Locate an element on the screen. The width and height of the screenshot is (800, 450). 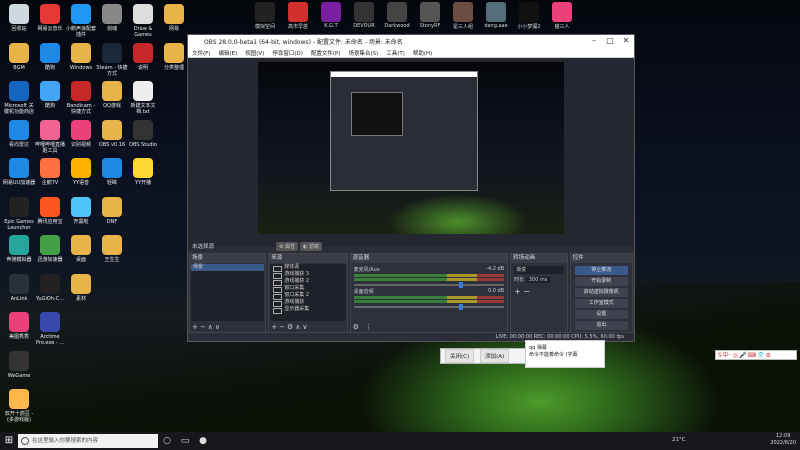
desktop-icon: AnLink is located at coordinates (19, 287).